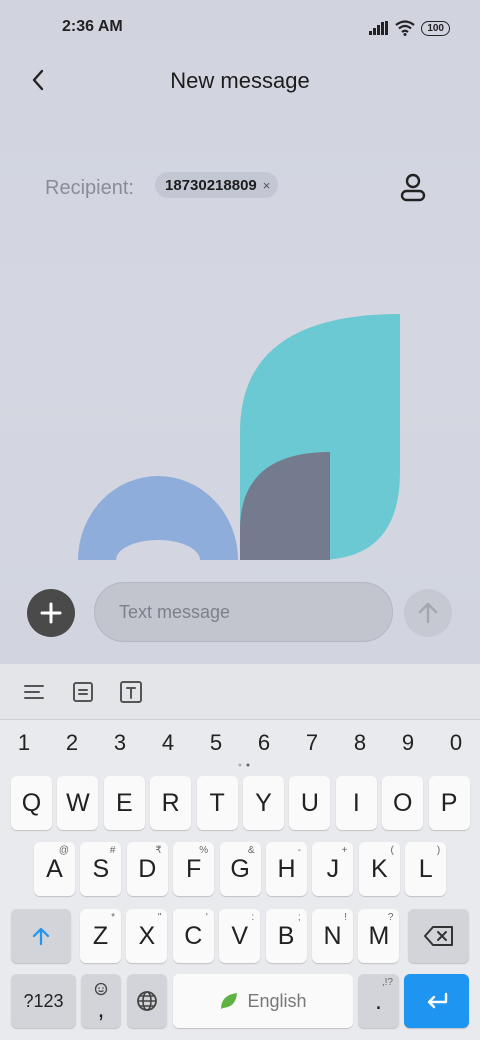 The width and height of the screenshot is (480, 1040). I want to click on key-label: G, so click(240, 868).